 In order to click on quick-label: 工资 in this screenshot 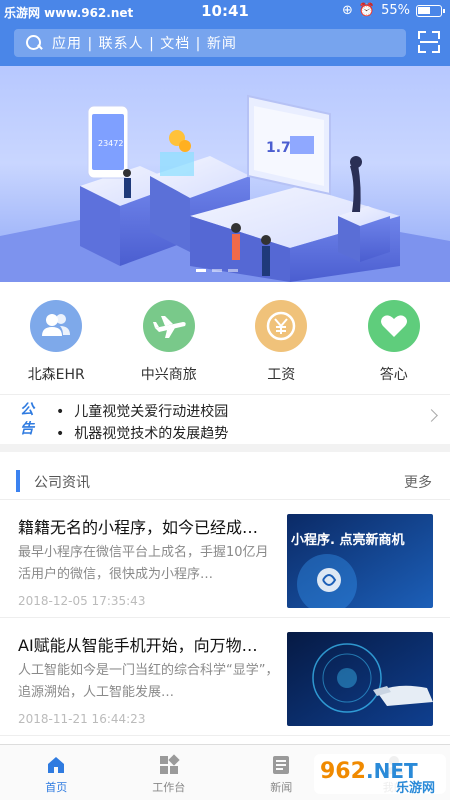, I will do `click(281, 375)`.